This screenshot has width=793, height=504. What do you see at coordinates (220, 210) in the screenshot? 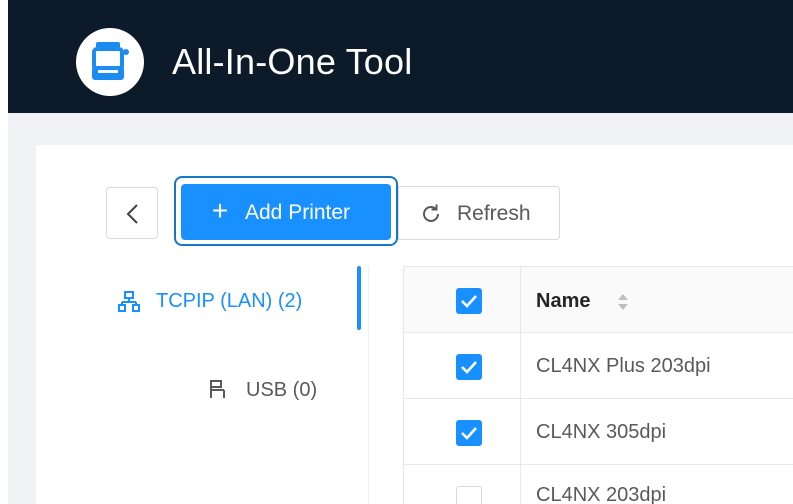
I see `plus-icon: +` at bounding box center [220, 210].